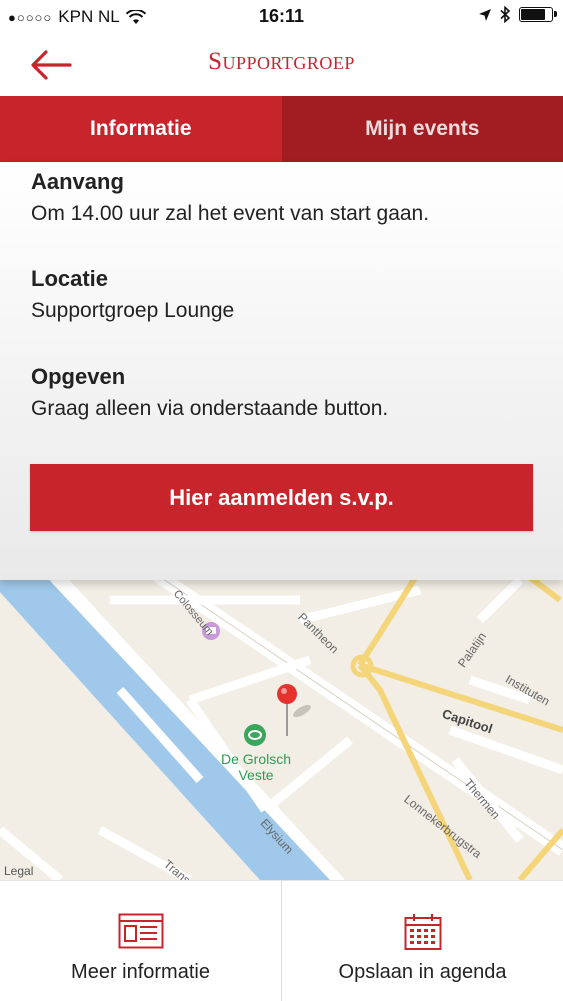 Image resolution: width=563 pixels, height=1001 pixels. I want to click on navigation-bar: Supportgroep, so click(281, 65).